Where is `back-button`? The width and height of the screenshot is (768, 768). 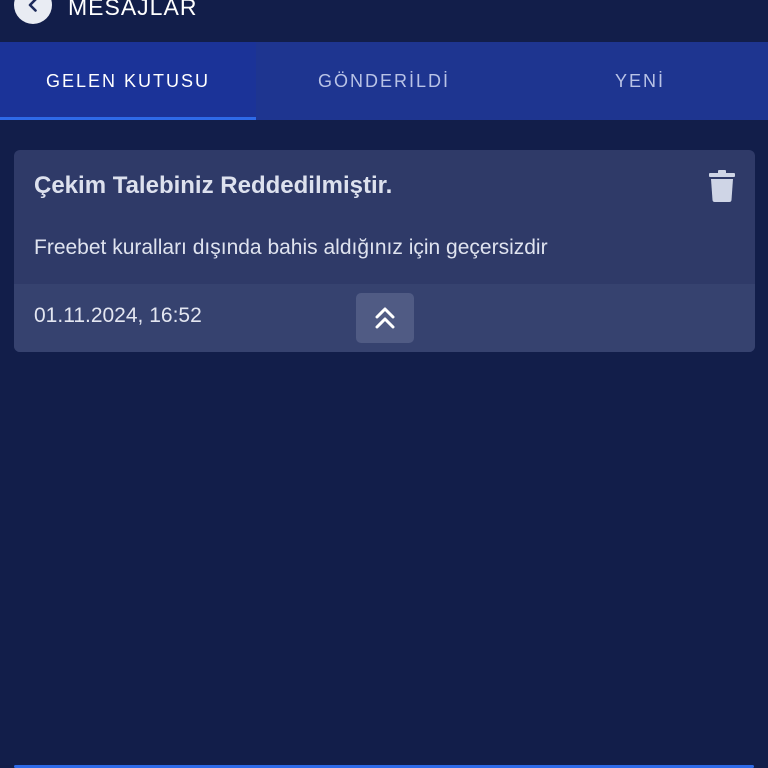
back-button is located at coordinates (33, 12).